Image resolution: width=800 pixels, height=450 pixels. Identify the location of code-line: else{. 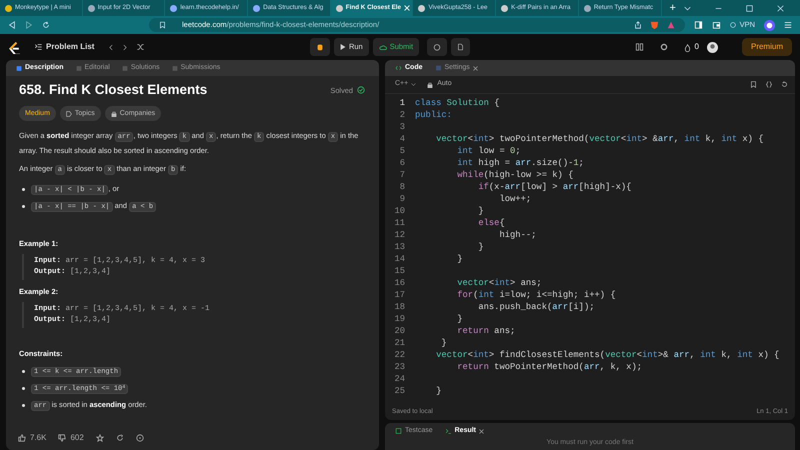
(491, 223).